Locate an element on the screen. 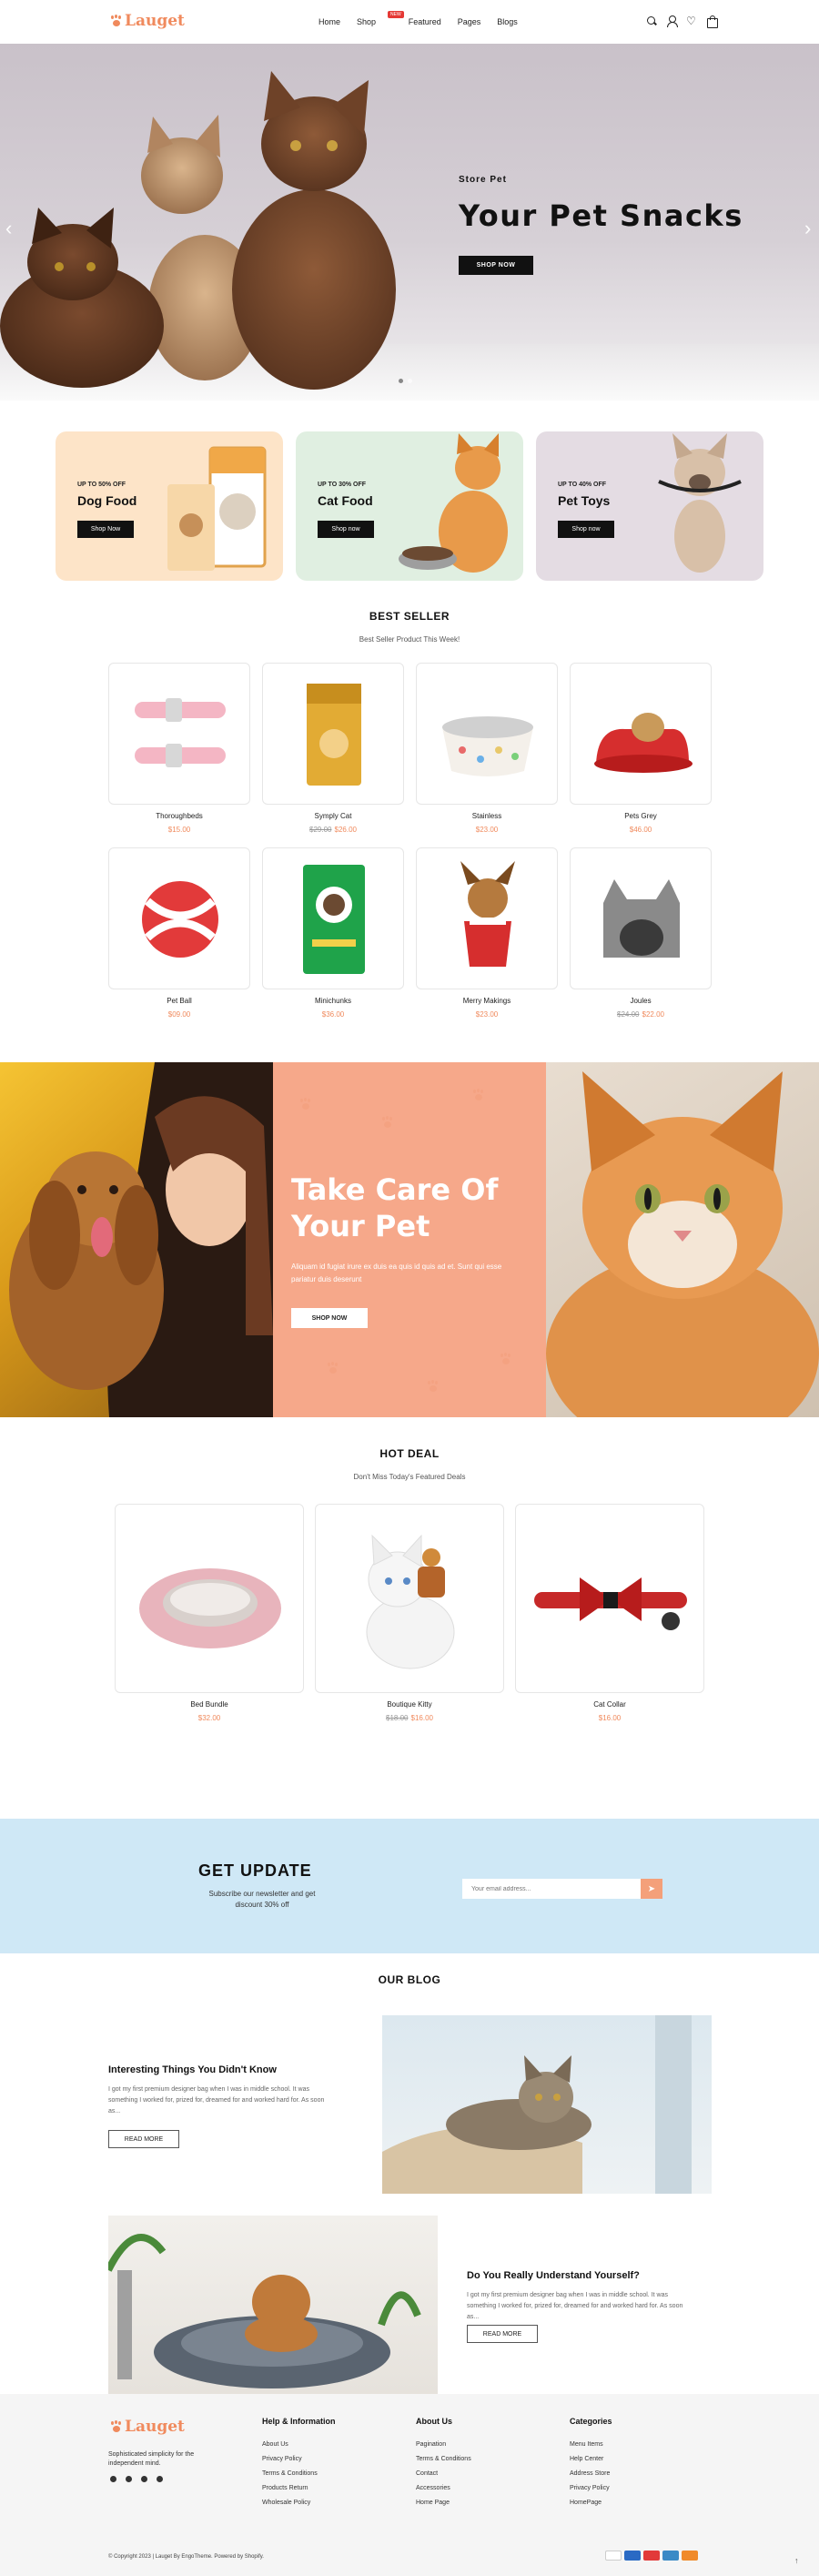 The image size is (819, 2576). main-nav: Home Shop NEW Featured Pages Blogs is located at coordinates (418, 18).